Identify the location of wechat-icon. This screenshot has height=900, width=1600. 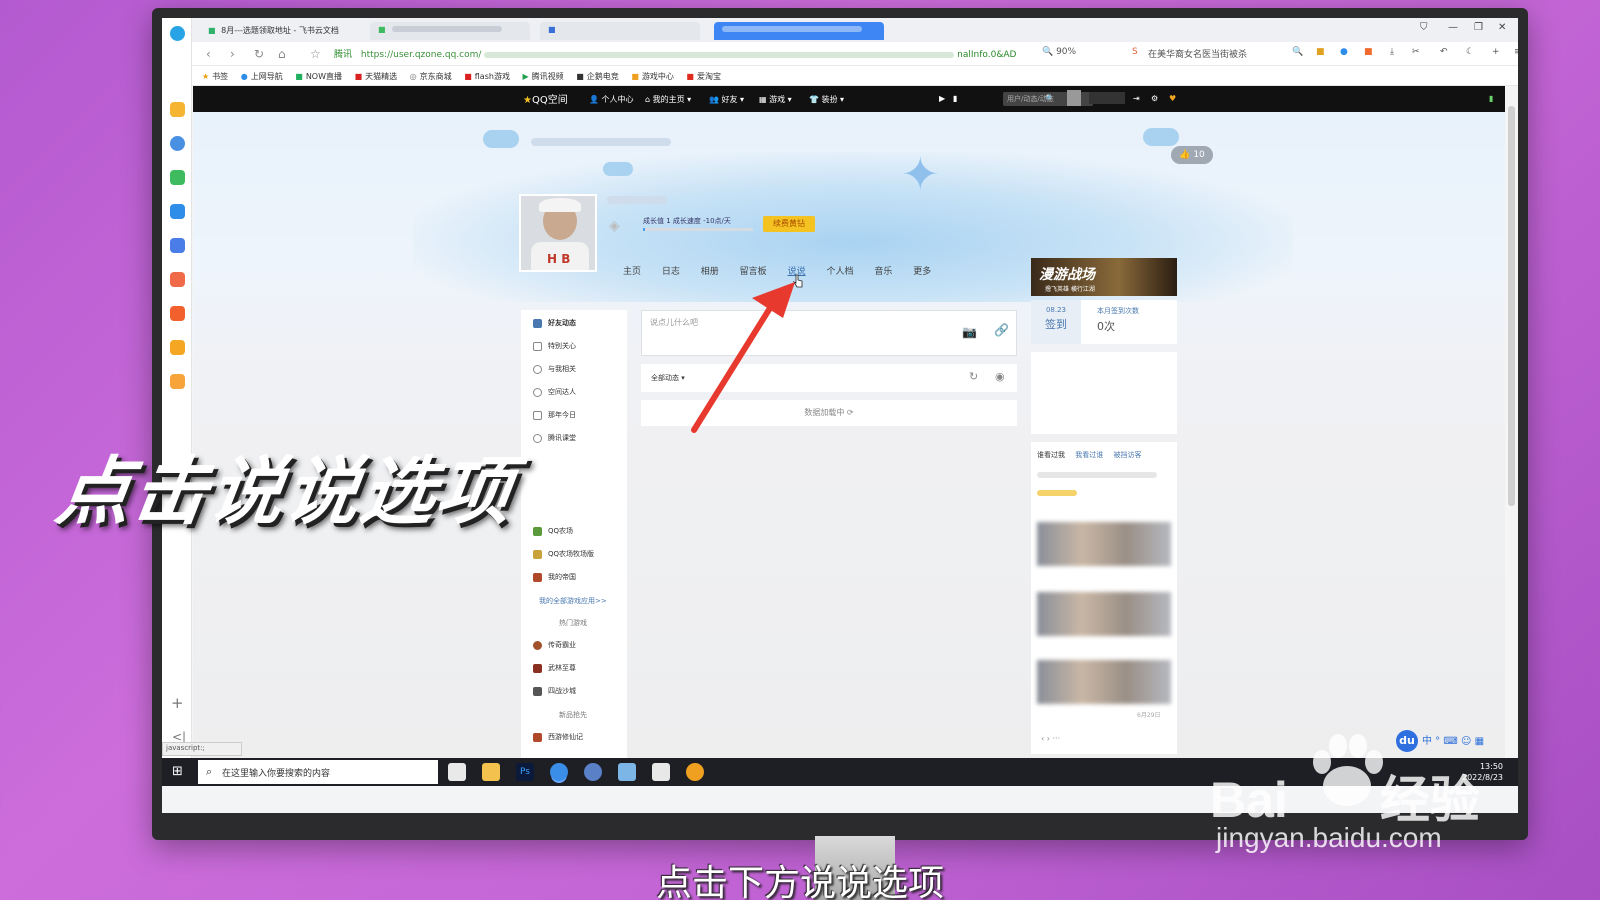
(177, 177).